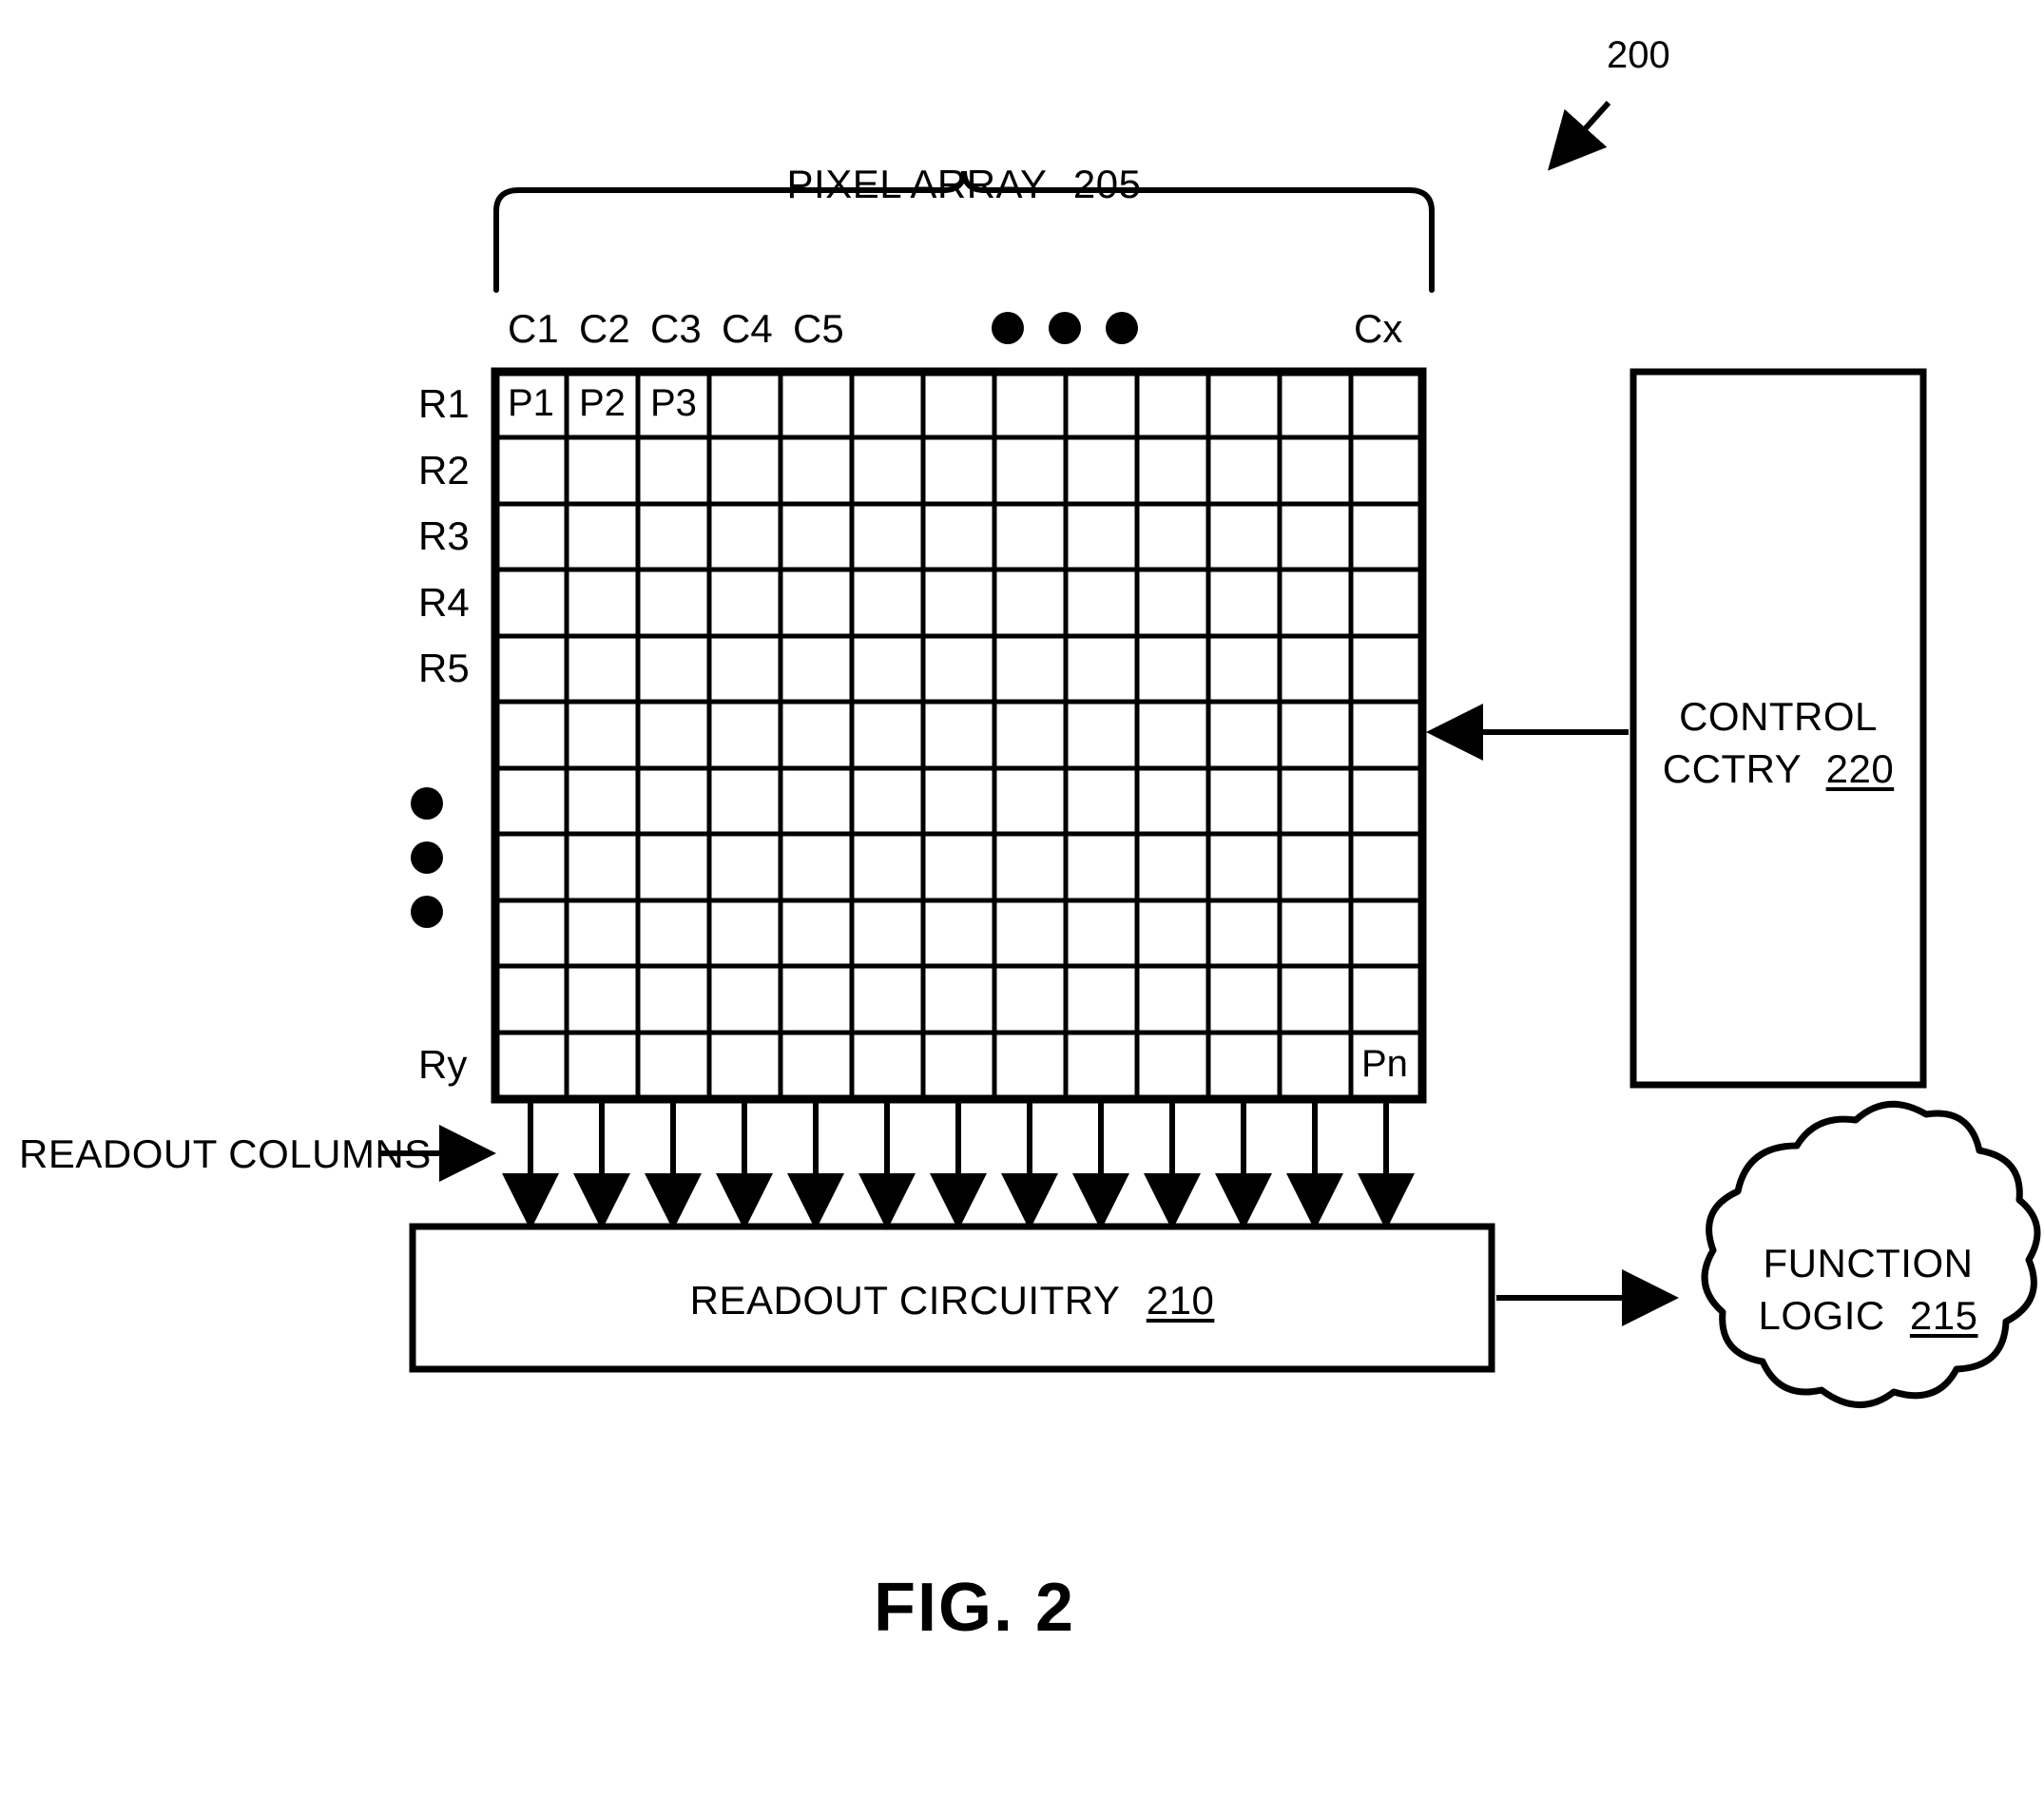  What do you see at coordinates (819, 328) in the screenshot?
I see `column-label-c5: C5` at bounding box center [819, 328].